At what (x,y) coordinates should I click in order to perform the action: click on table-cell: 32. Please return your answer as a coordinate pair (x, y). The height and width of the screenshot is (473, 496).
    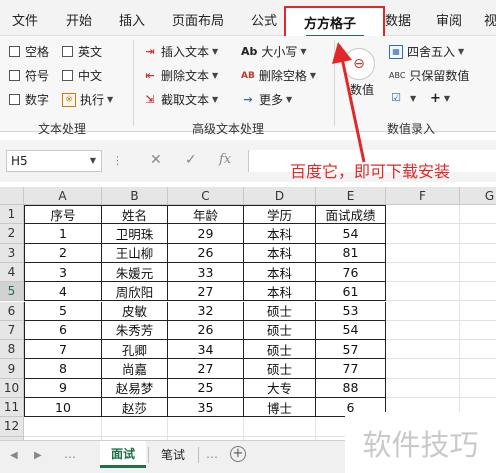
    Looking at the image, I should click on (206, 311).